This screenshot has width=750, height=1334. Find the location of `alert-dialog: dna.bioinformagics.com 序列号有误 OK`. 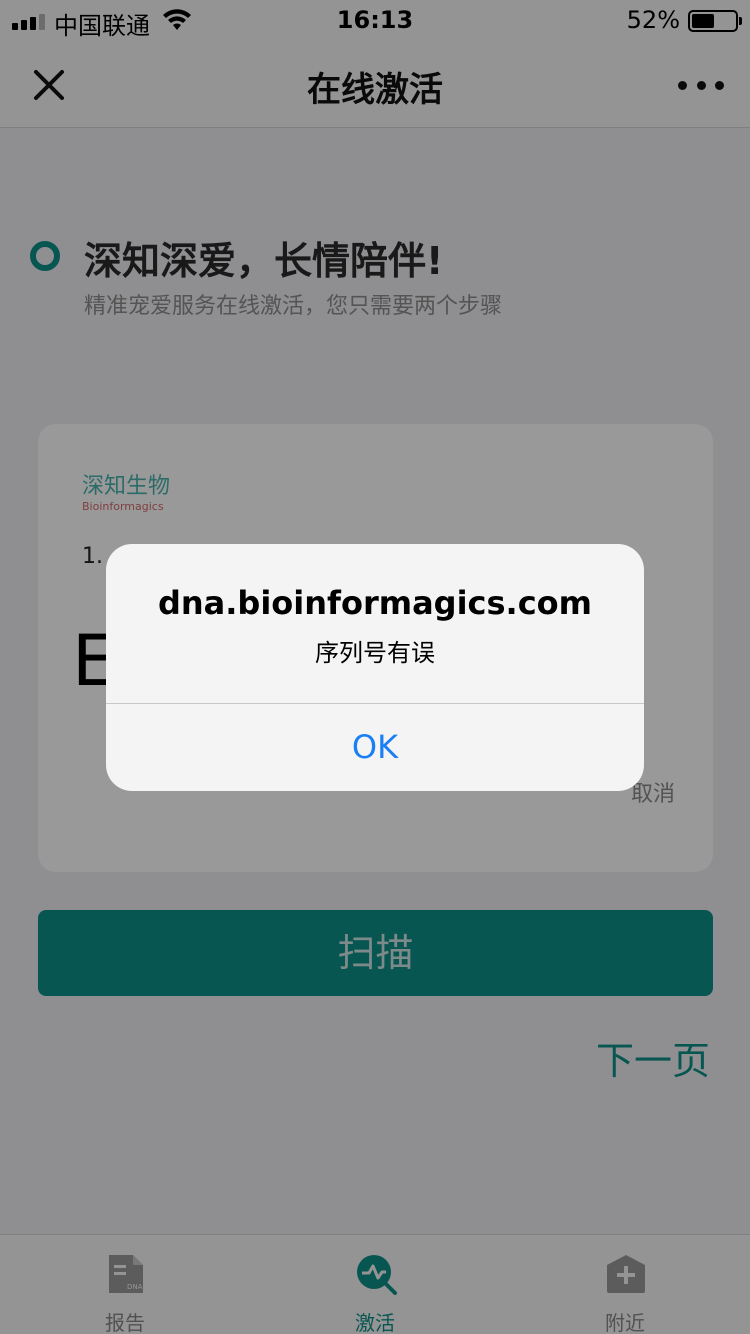

alert-dialog: dna.bioinformagics.com 序列号有误 OK is located at coordinates (375, 667).